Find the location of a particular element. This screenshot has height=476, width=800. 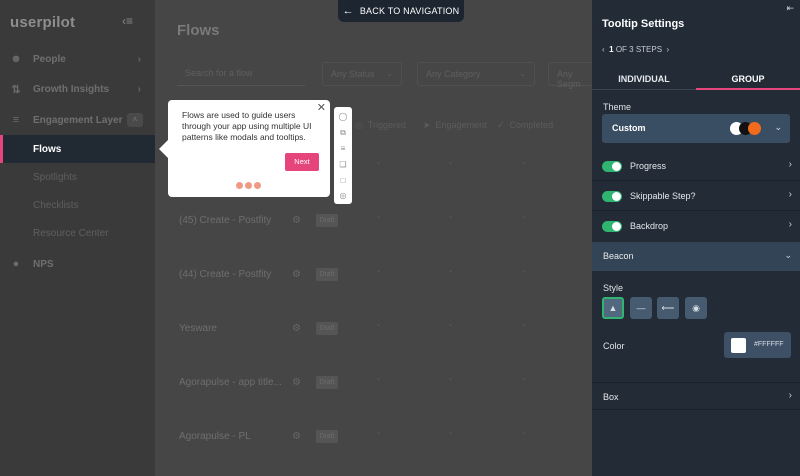

shield-icon: ◯ is located at coordinates (343, 116).